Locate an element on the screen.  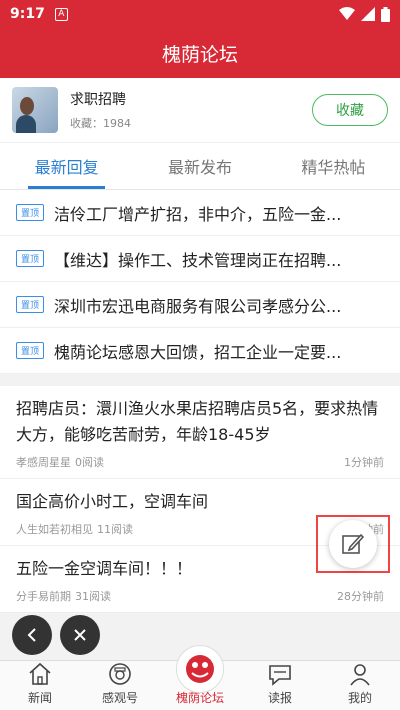
edit-icon is located at coordinates (353, 543).